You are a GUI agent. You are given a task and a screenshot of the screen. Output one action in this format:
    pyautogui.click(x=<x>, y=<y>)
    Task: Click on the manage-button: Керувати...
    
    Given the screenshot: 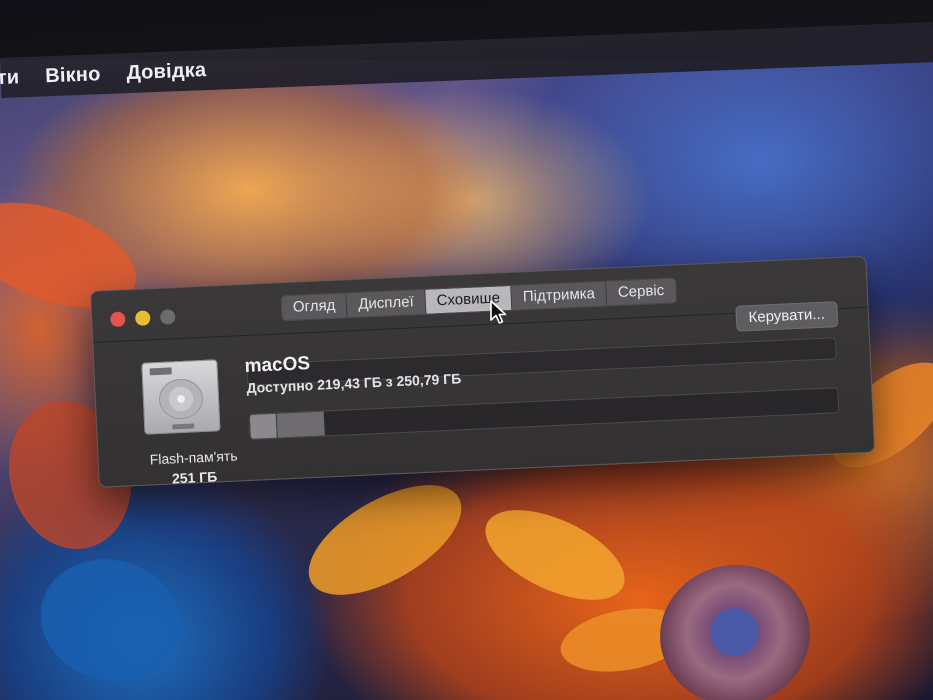 What is the action you would take?
    pyautogui.click(x=787, y=316)
    